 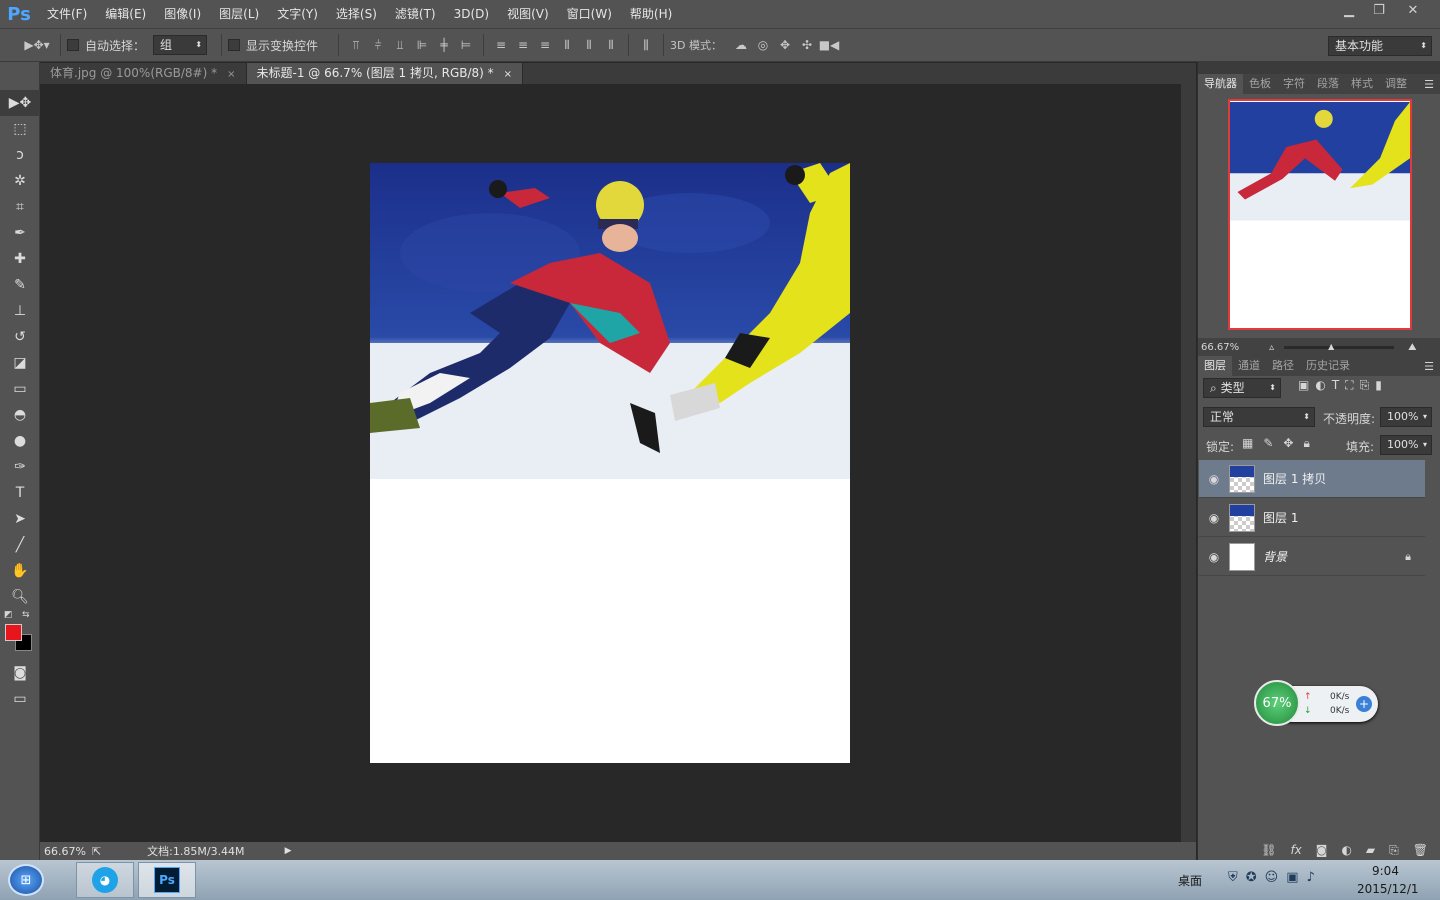 What do you see at coordinates (471, 14) in the screenshot?
I see `menu-3d: 3D(D)` at bounding box center [471, 14].